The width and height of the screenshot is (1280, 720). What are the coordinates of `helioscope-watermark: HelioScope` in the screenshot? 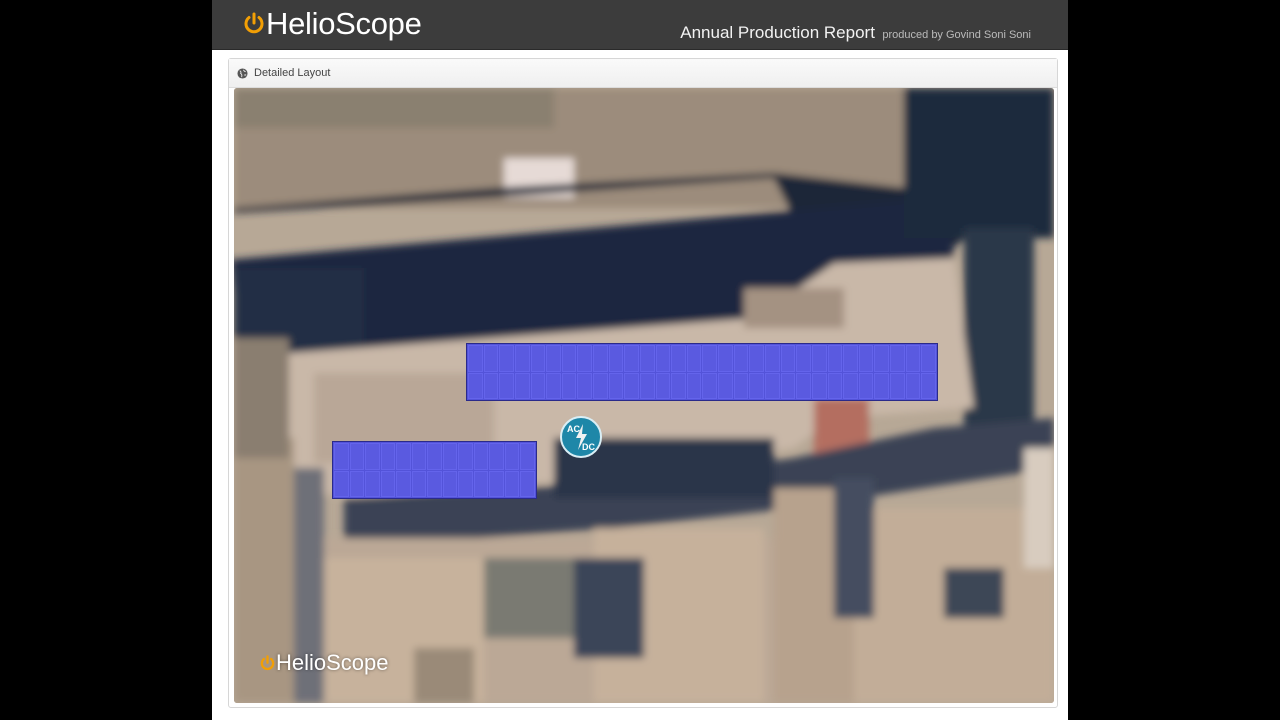 It's located at (324, 663).